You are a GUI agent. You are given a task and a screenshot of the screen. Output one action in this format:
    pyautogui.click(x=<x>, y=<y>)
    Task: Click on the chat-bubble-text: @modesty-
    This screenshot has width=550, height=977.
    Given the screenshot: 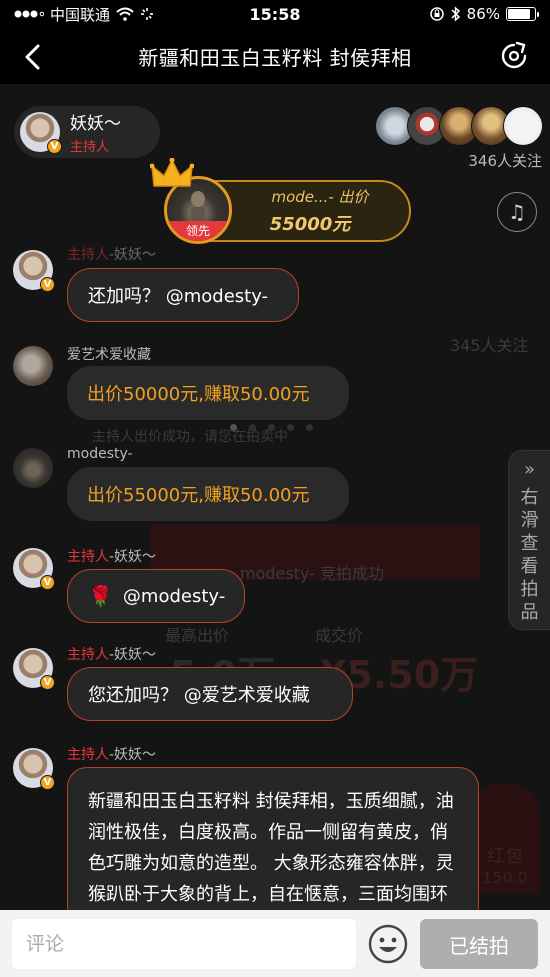 What is the action you would take?
    pyautogui.click(x=174, y=596)
    